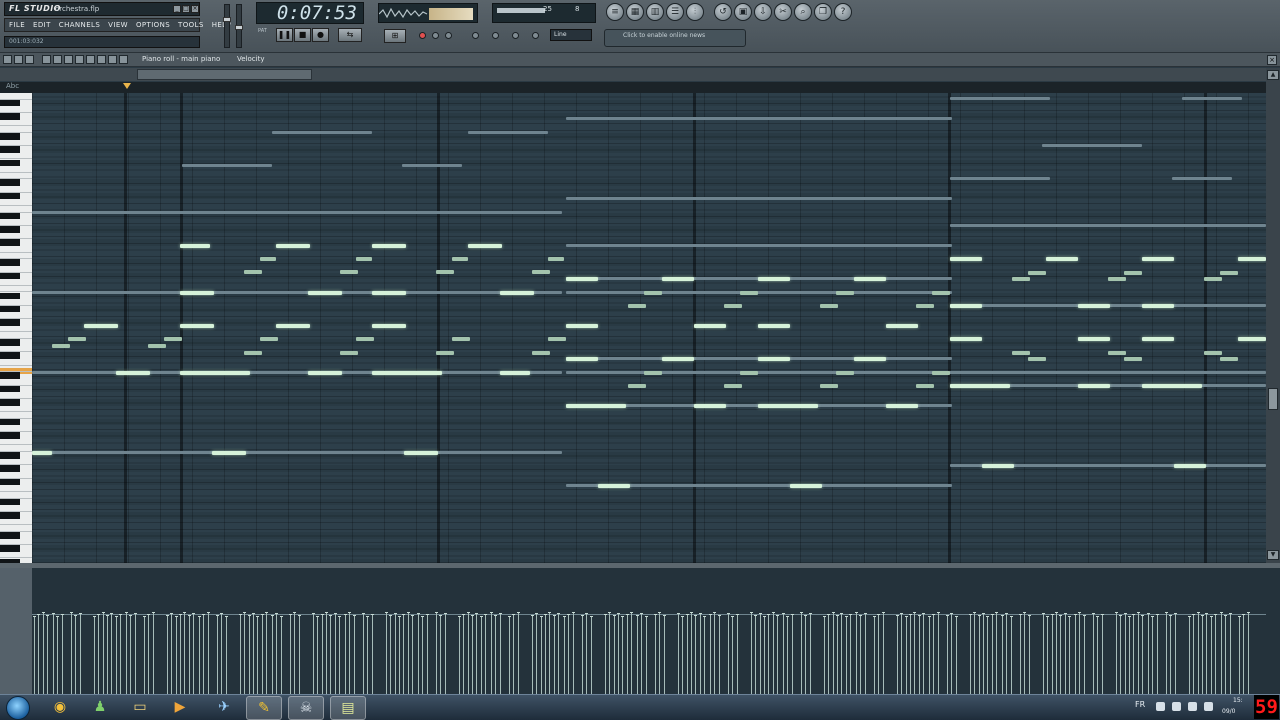 The image size is (1280, 720). What do you see at coordinates (1228, 711) in the screenshot?
I see `clock-date: 09/0` at bounding box center [1228, 711].